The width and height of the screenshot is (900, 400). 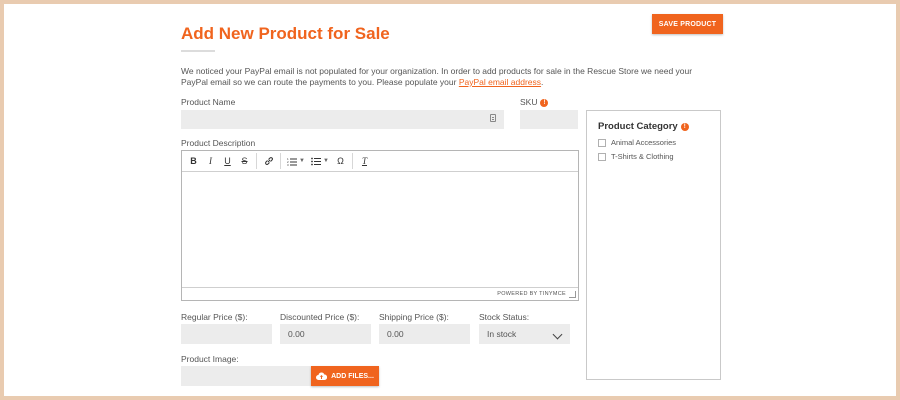 I want to click on editor-content-area, so click(x=380, y=229).